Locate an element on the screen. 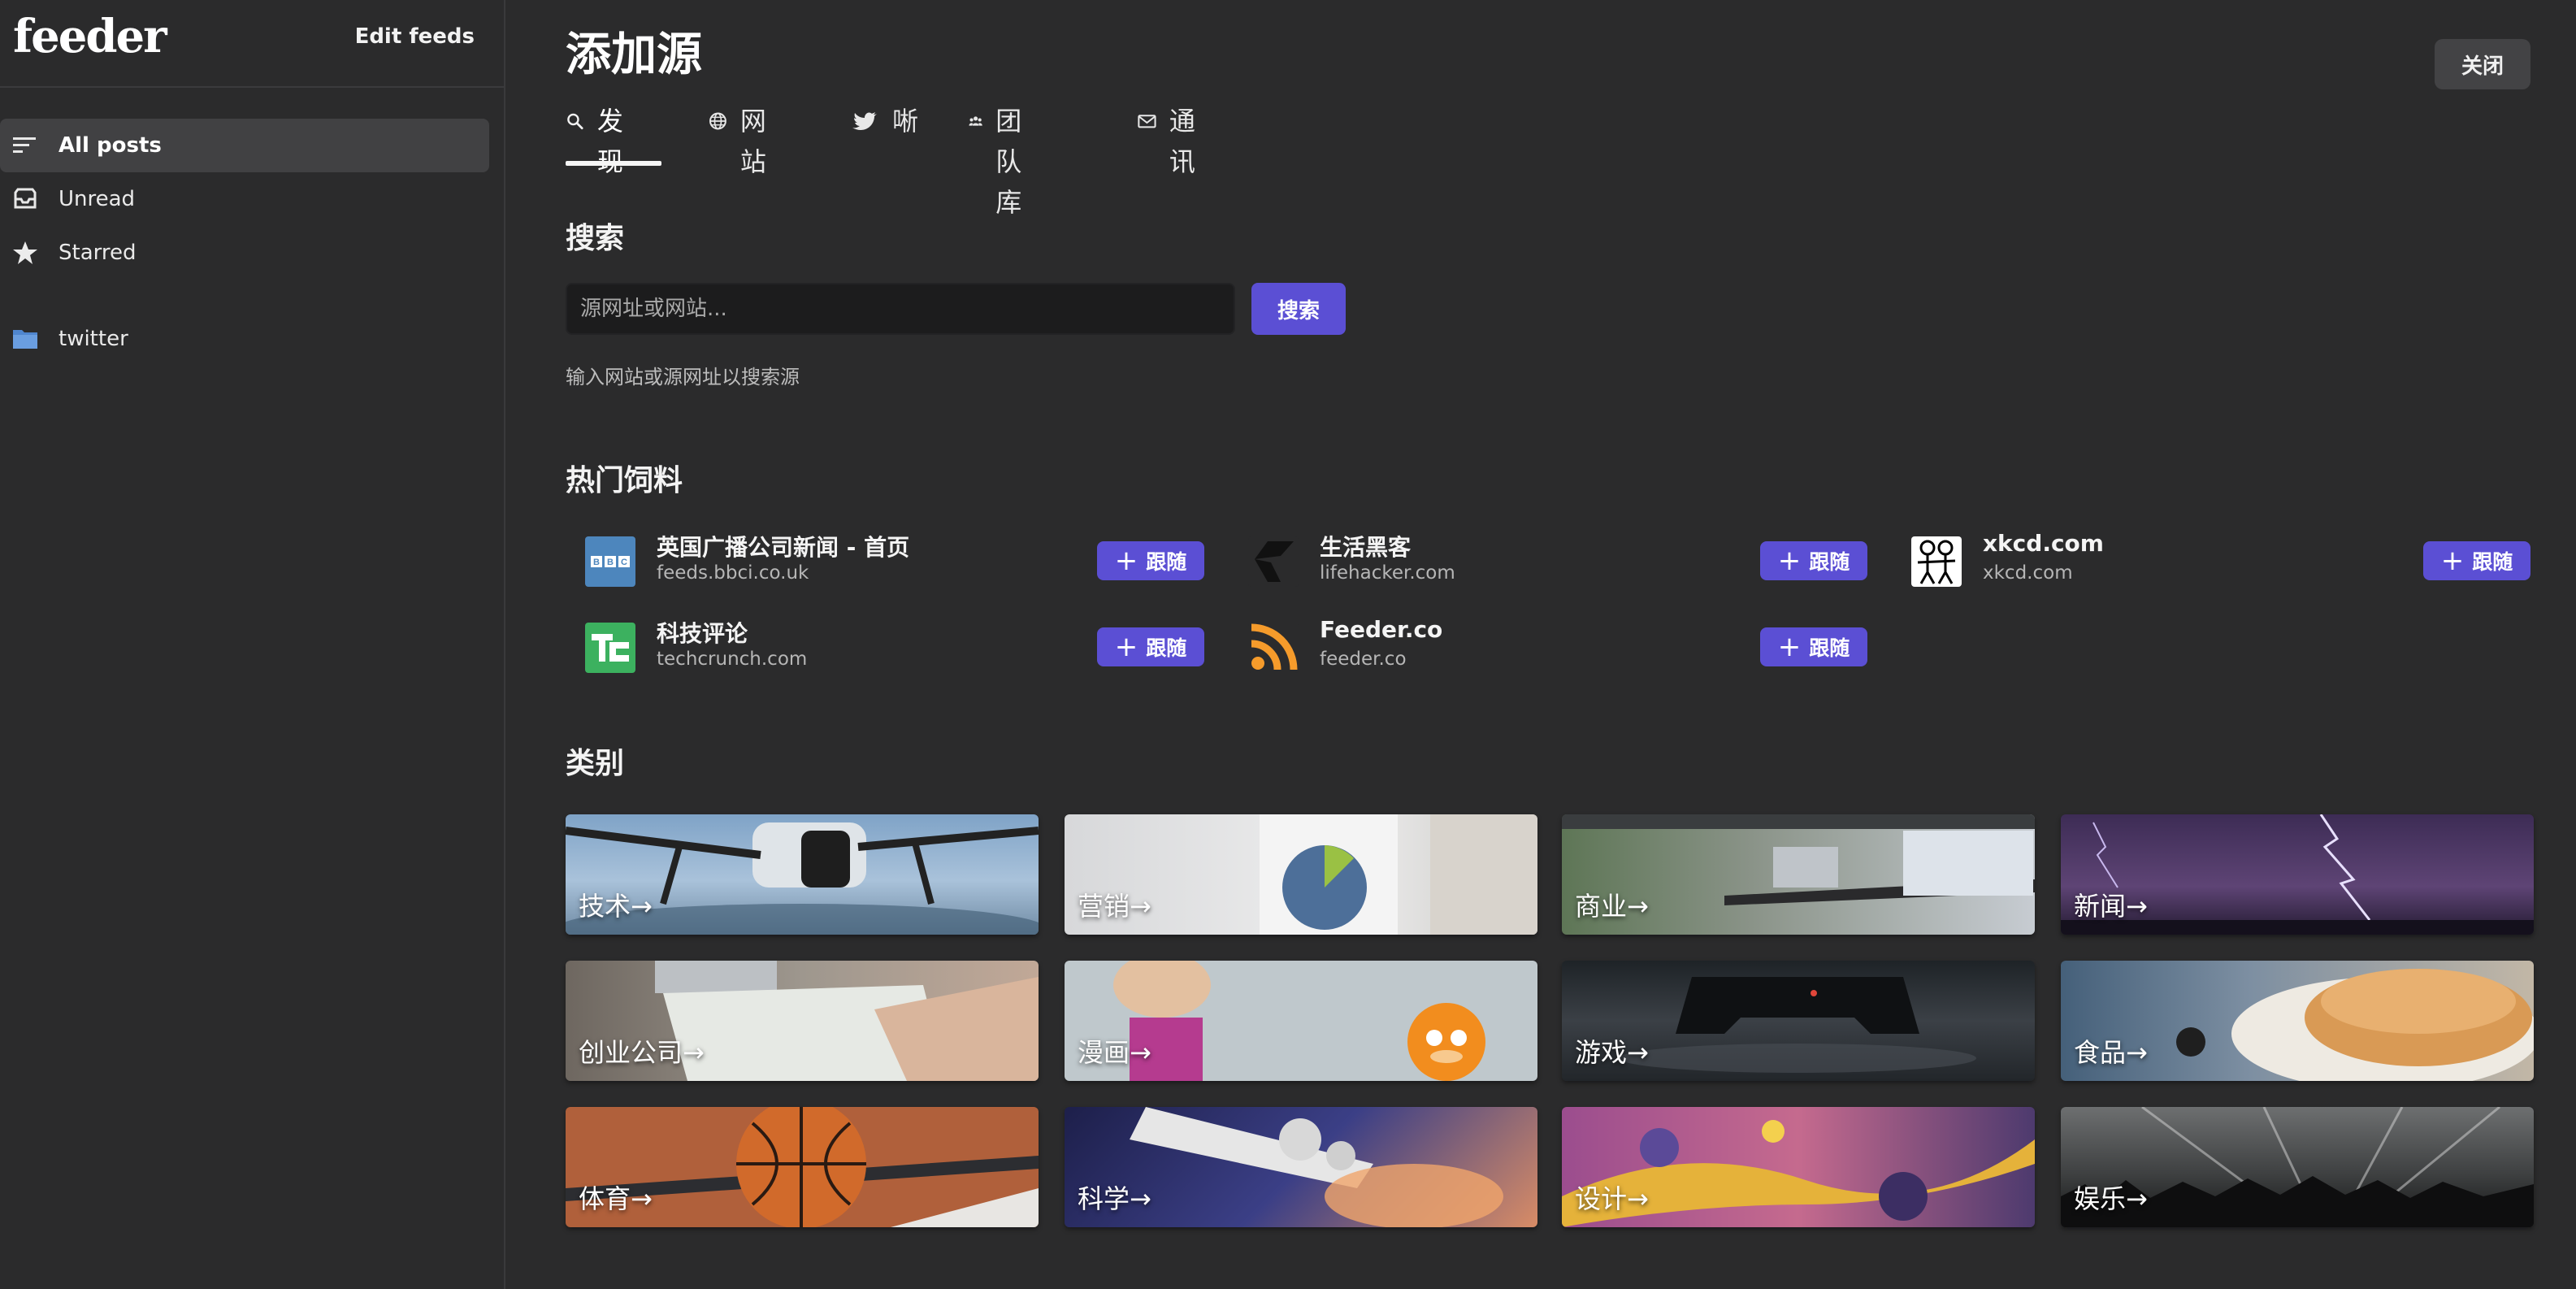 Image resolution: width=2576 pixels, height=1289 pixels. feed-item-bbc: B B C 英国广播公司新闻 - 首页 feeds.bbci.co.uk + 跟随 is located at coordinates (885, 557).